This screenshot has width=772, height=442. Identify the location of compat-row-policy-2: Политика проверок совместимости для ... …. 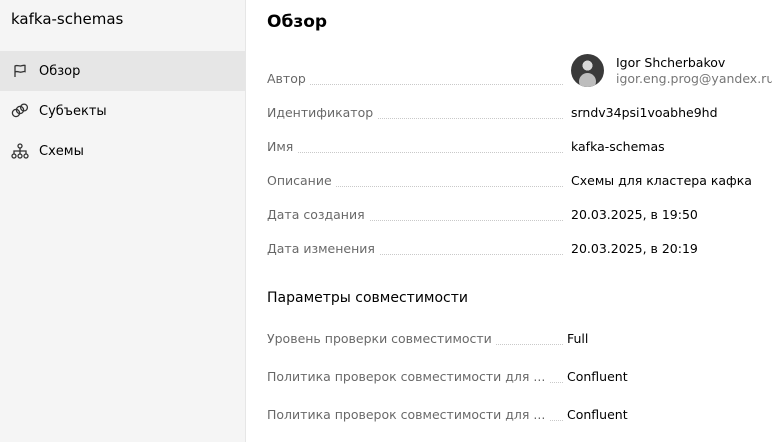
(517, 415).